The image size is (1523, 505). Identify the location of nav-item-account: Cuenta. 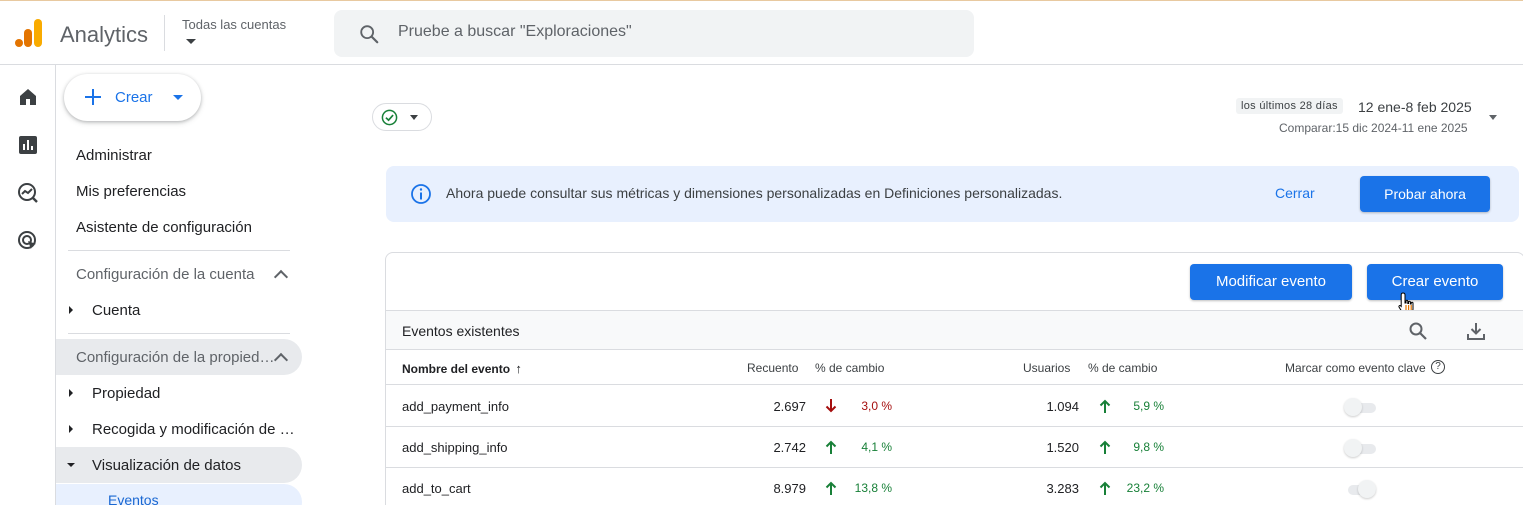
(116, 310).